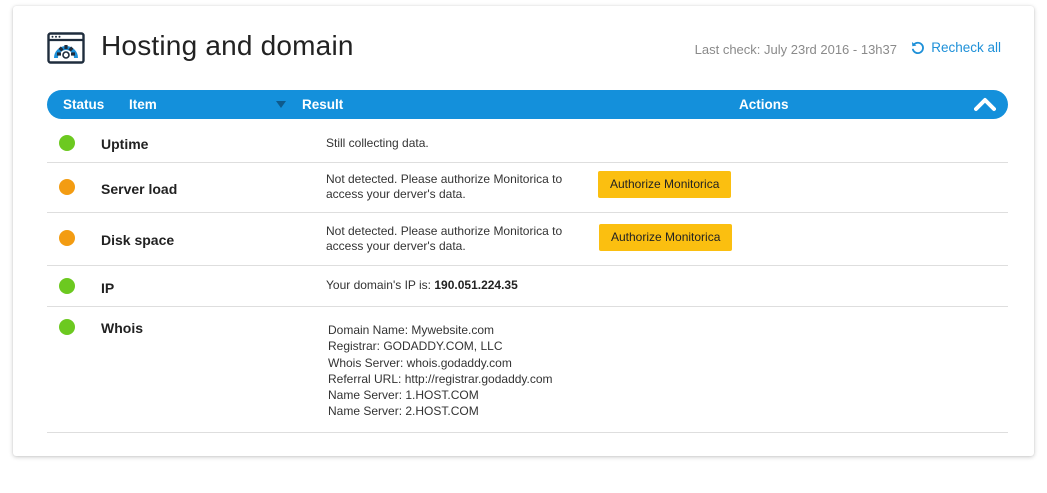 The image size is (1047, 493). What do you see at coordinates (764, 104) in the screenshot?
I see `column-actions: Actions` at bounding box center [764, 104].